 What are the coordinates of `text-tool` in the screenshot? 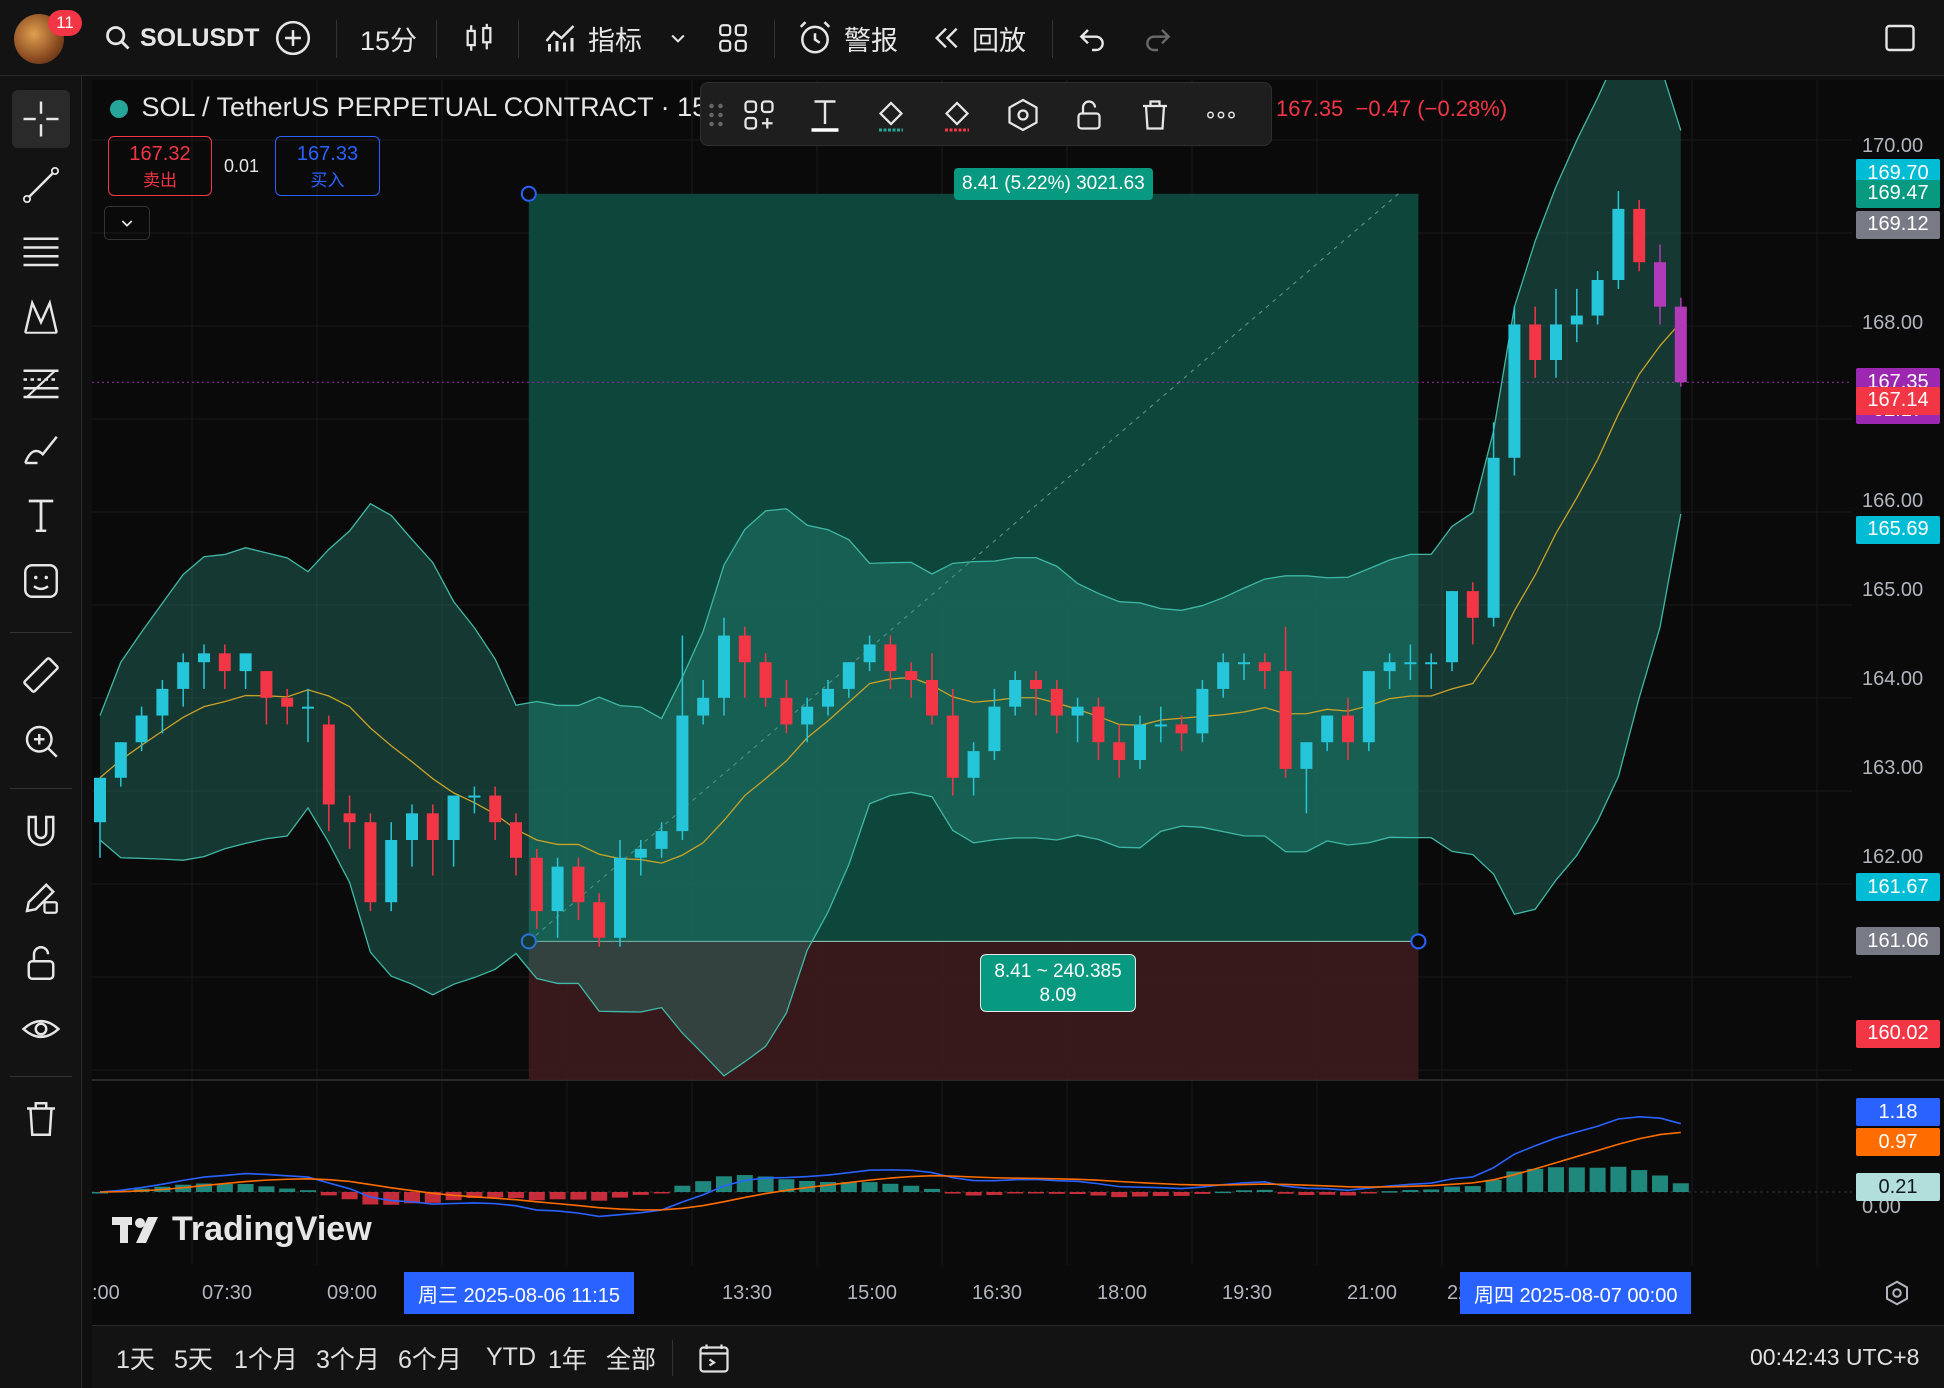 It's located at (41, 515).